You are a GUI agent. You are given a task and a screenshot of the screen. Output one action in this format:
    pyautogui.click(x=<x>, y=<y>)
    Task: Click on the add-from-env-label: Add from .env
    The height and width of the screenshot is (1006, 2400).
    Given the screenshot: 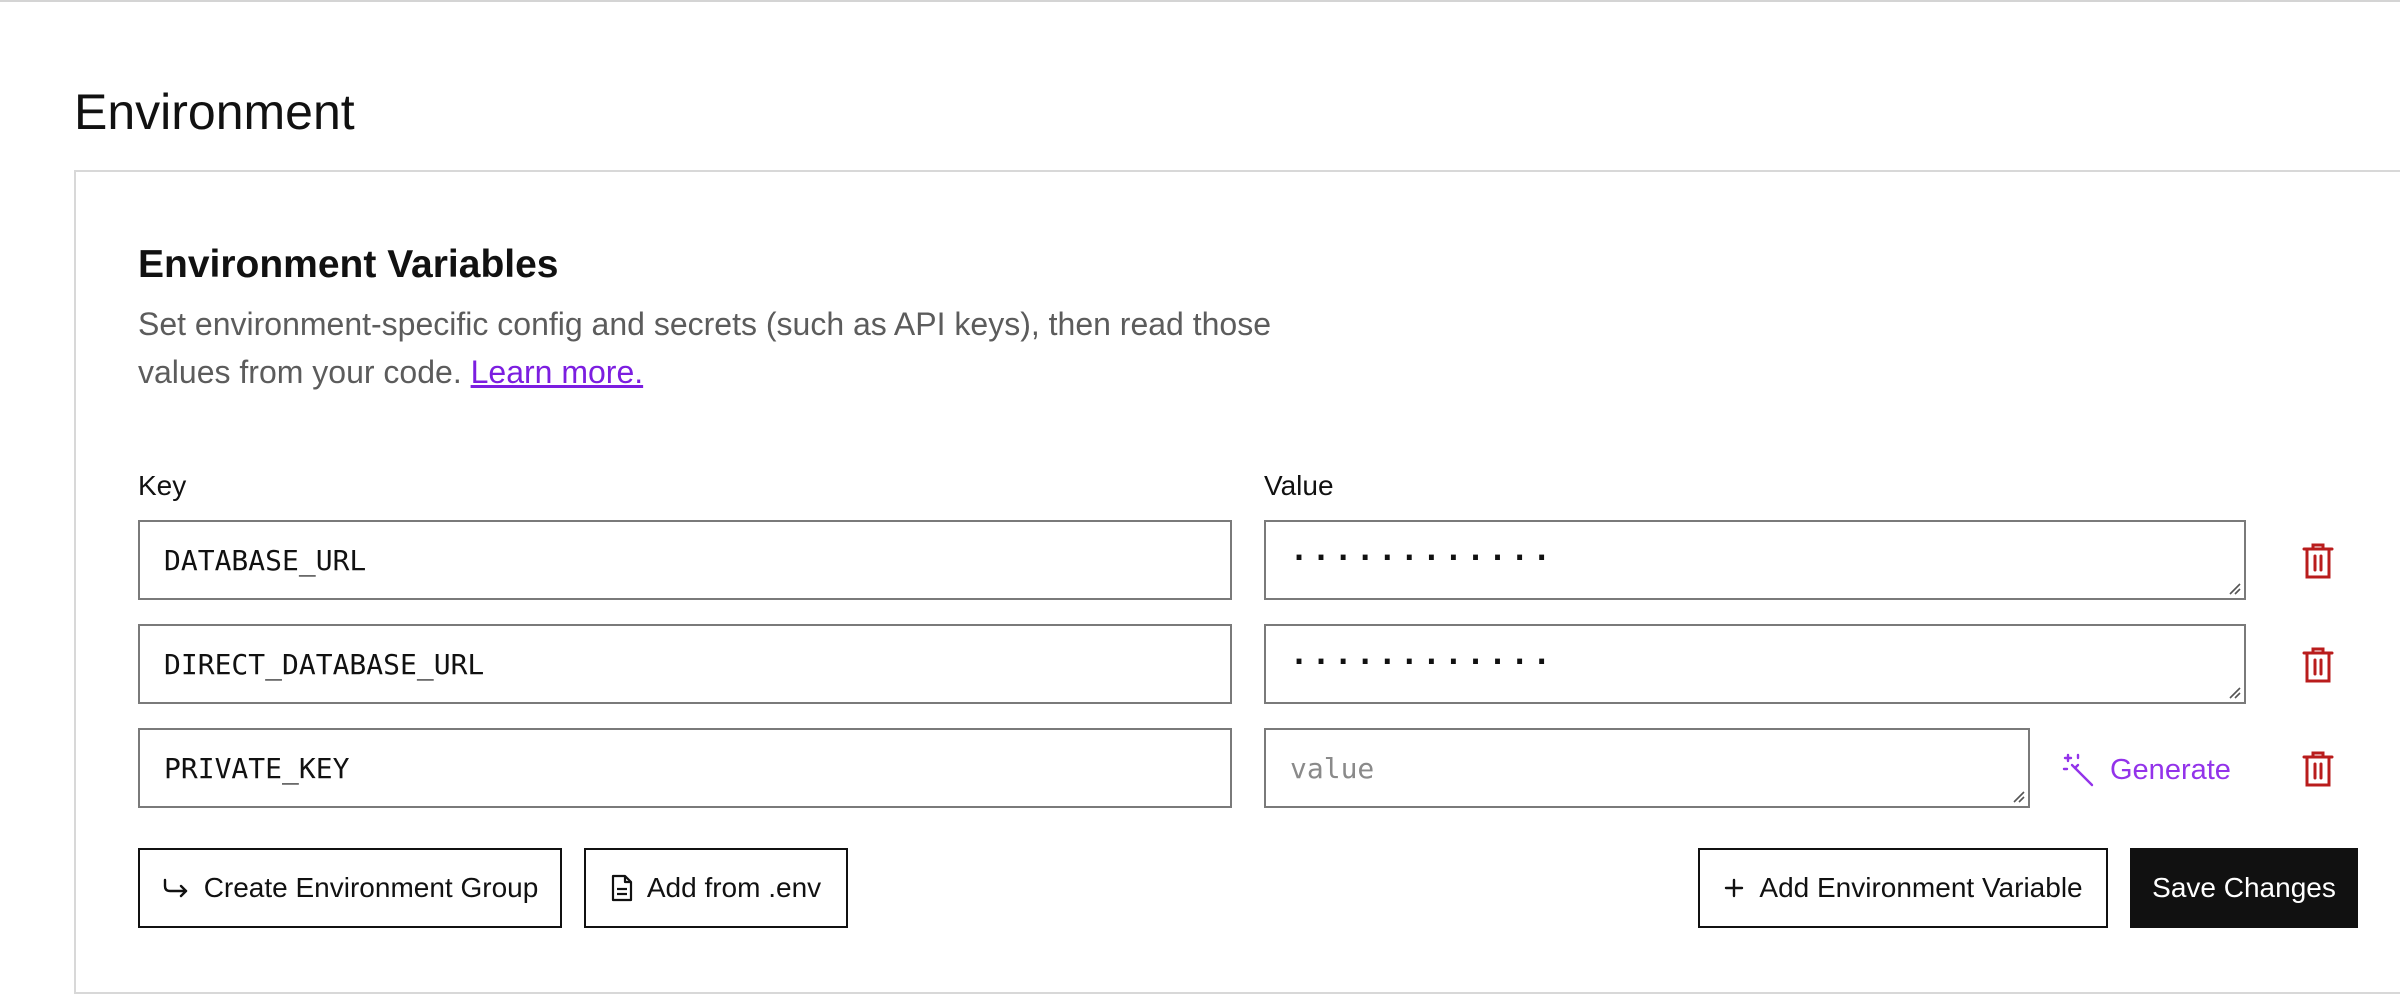 What is the action you would take?
    pyautogui.click(x=734, y=887)
    